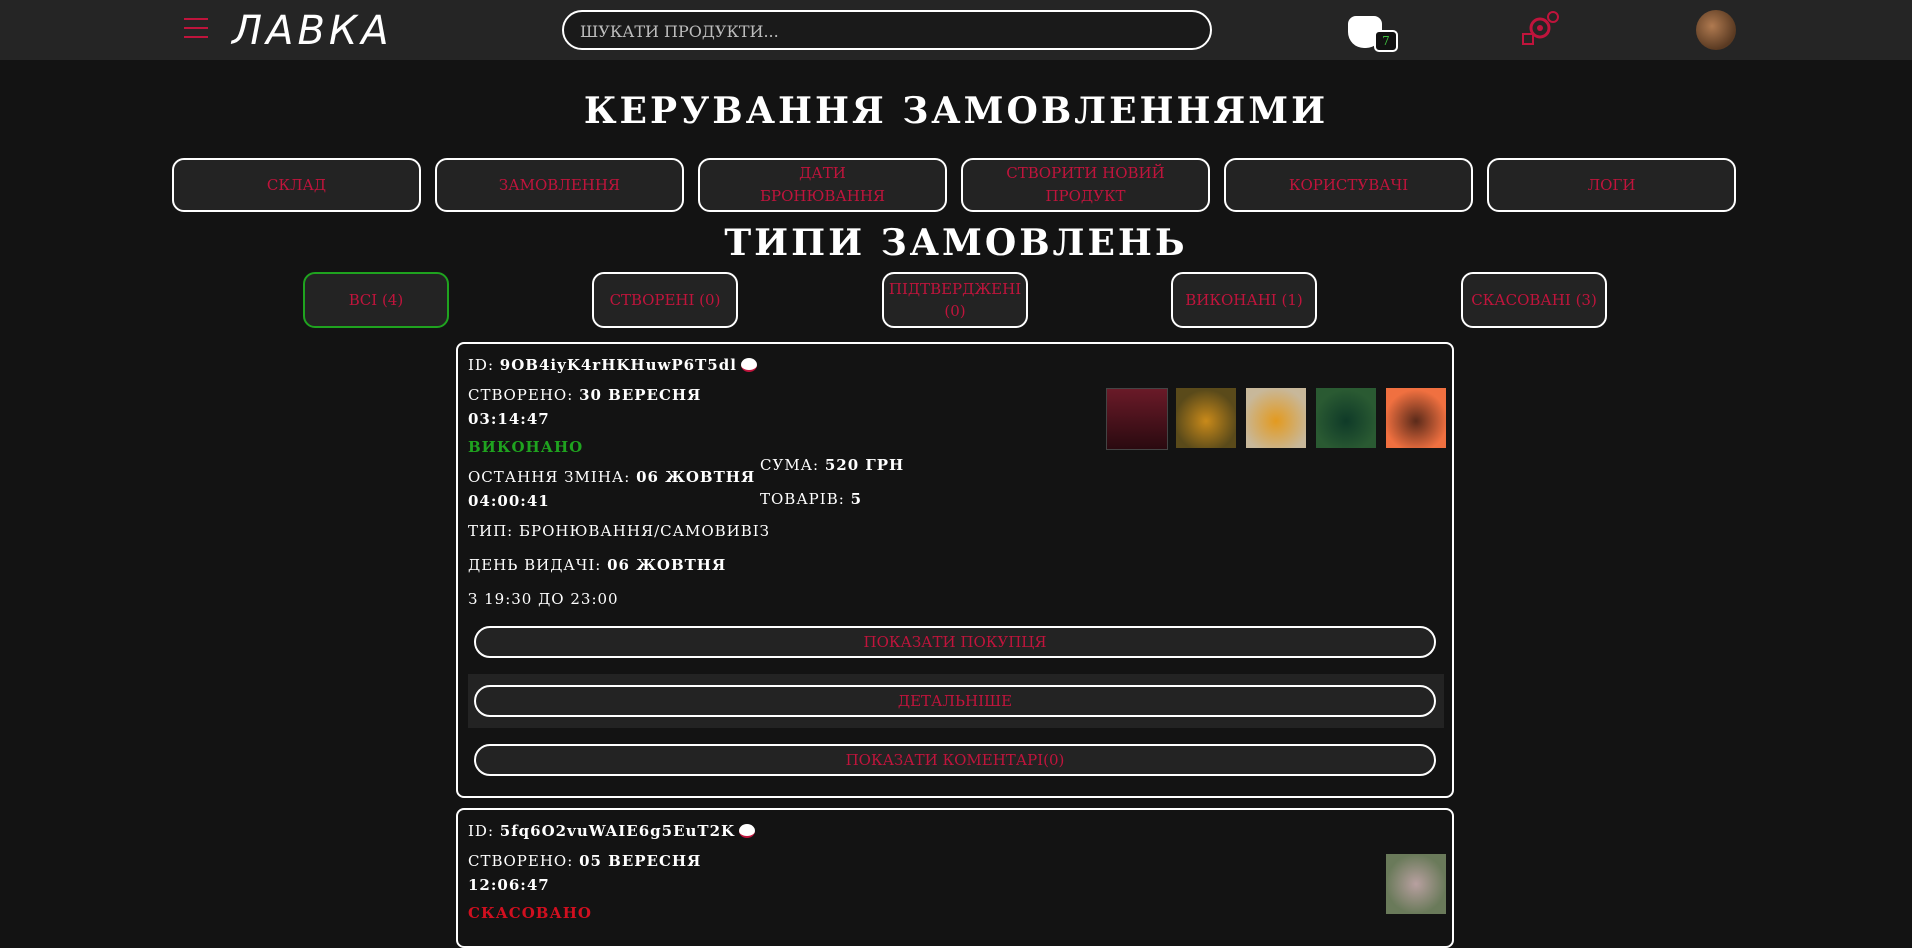  I want to click on admin-gears-icon, so click(1540, 28).